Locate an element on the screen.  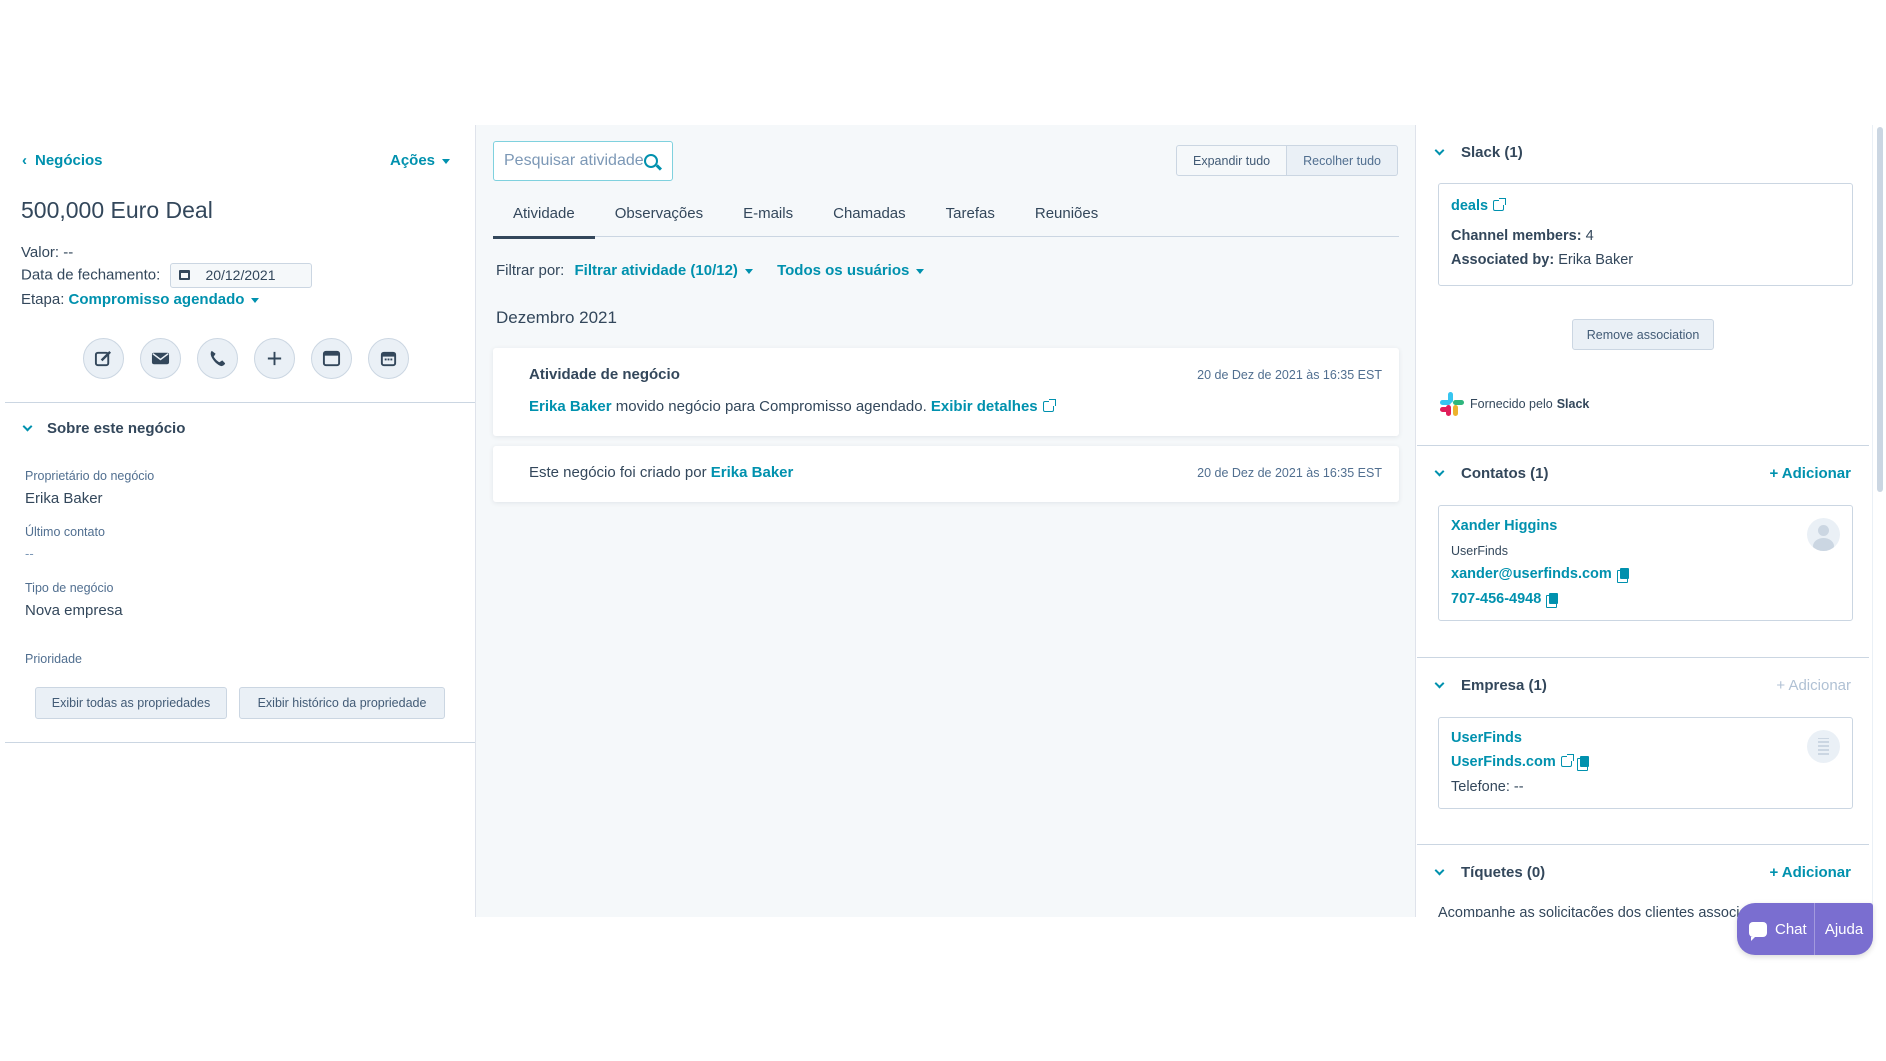
company-name-link: UserFinds is located at coordinates (1486, 738).